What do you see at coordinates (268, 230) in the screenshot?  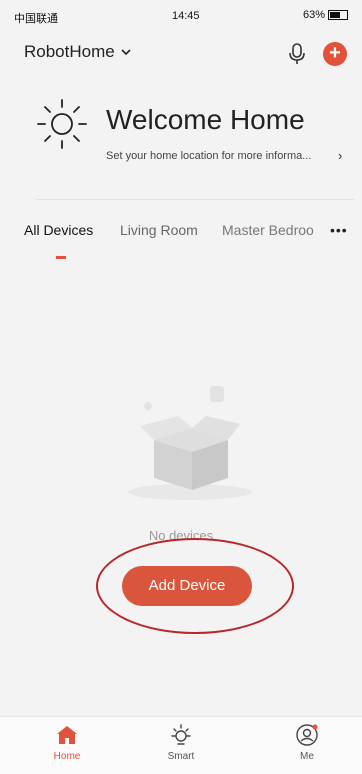 I see `tab-master-bedroom: Master Bedroo` at bounding box center [268, 230].